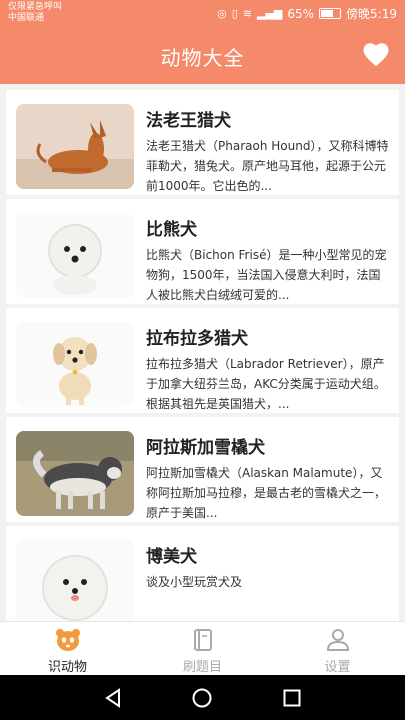 This screenshot has width=405, height=720. What do you see at coordinates (75, 473) in the screenshot?
I see `alaskan-malamute-photo` at bounding box center [75, 473].